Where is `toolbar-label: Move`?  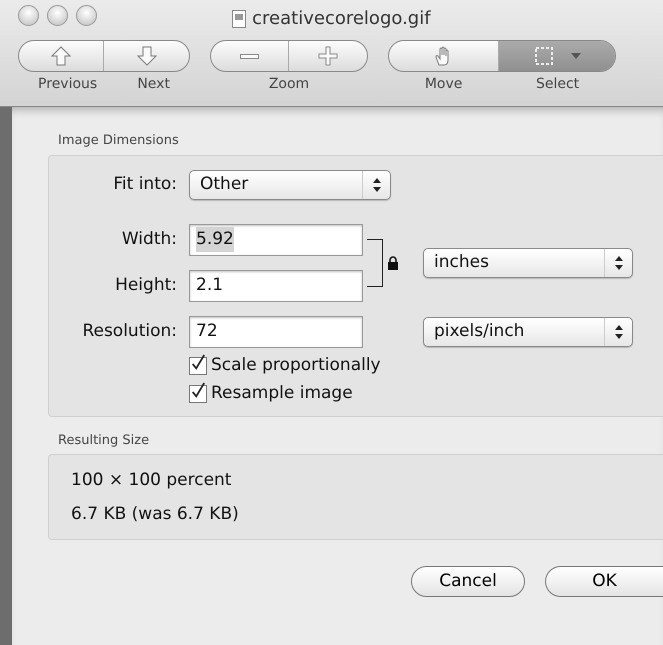
toolbar-label: Move is located at coordinates (443, 84).